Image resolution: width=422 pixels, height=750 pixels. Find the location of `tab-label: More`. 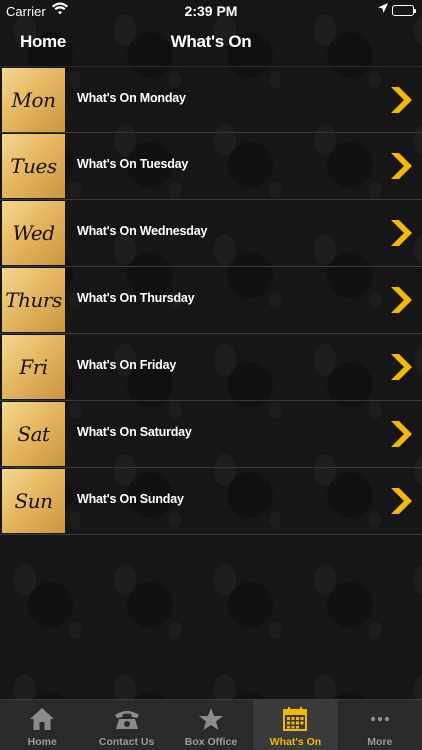

tab-label: More is located at coordinates (380, 742).